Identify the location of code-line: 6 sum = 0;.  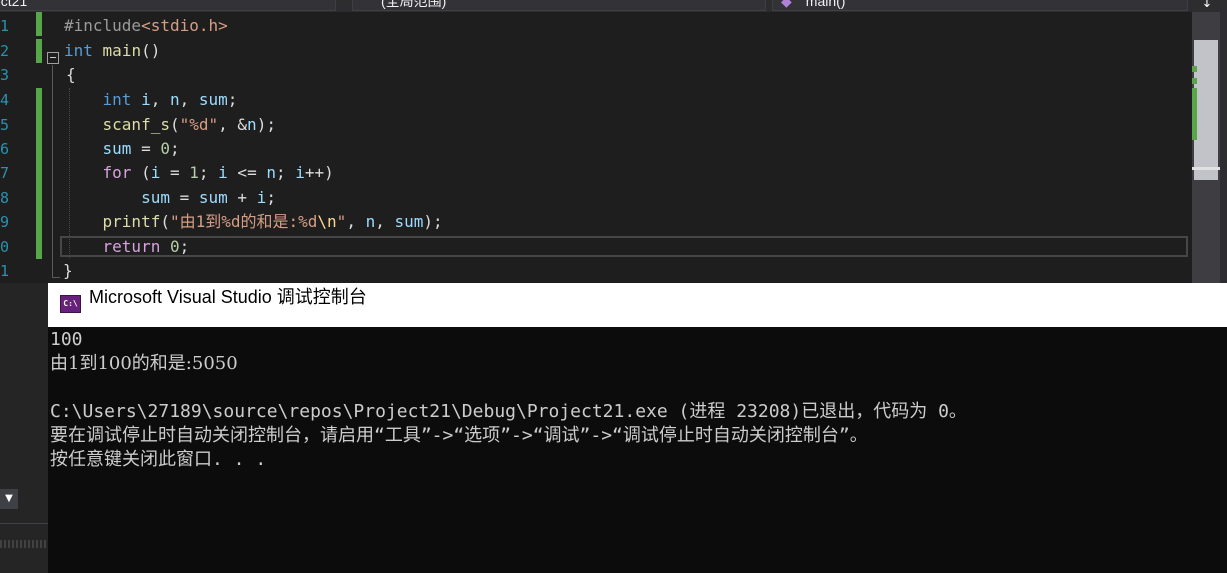
(595, 149).